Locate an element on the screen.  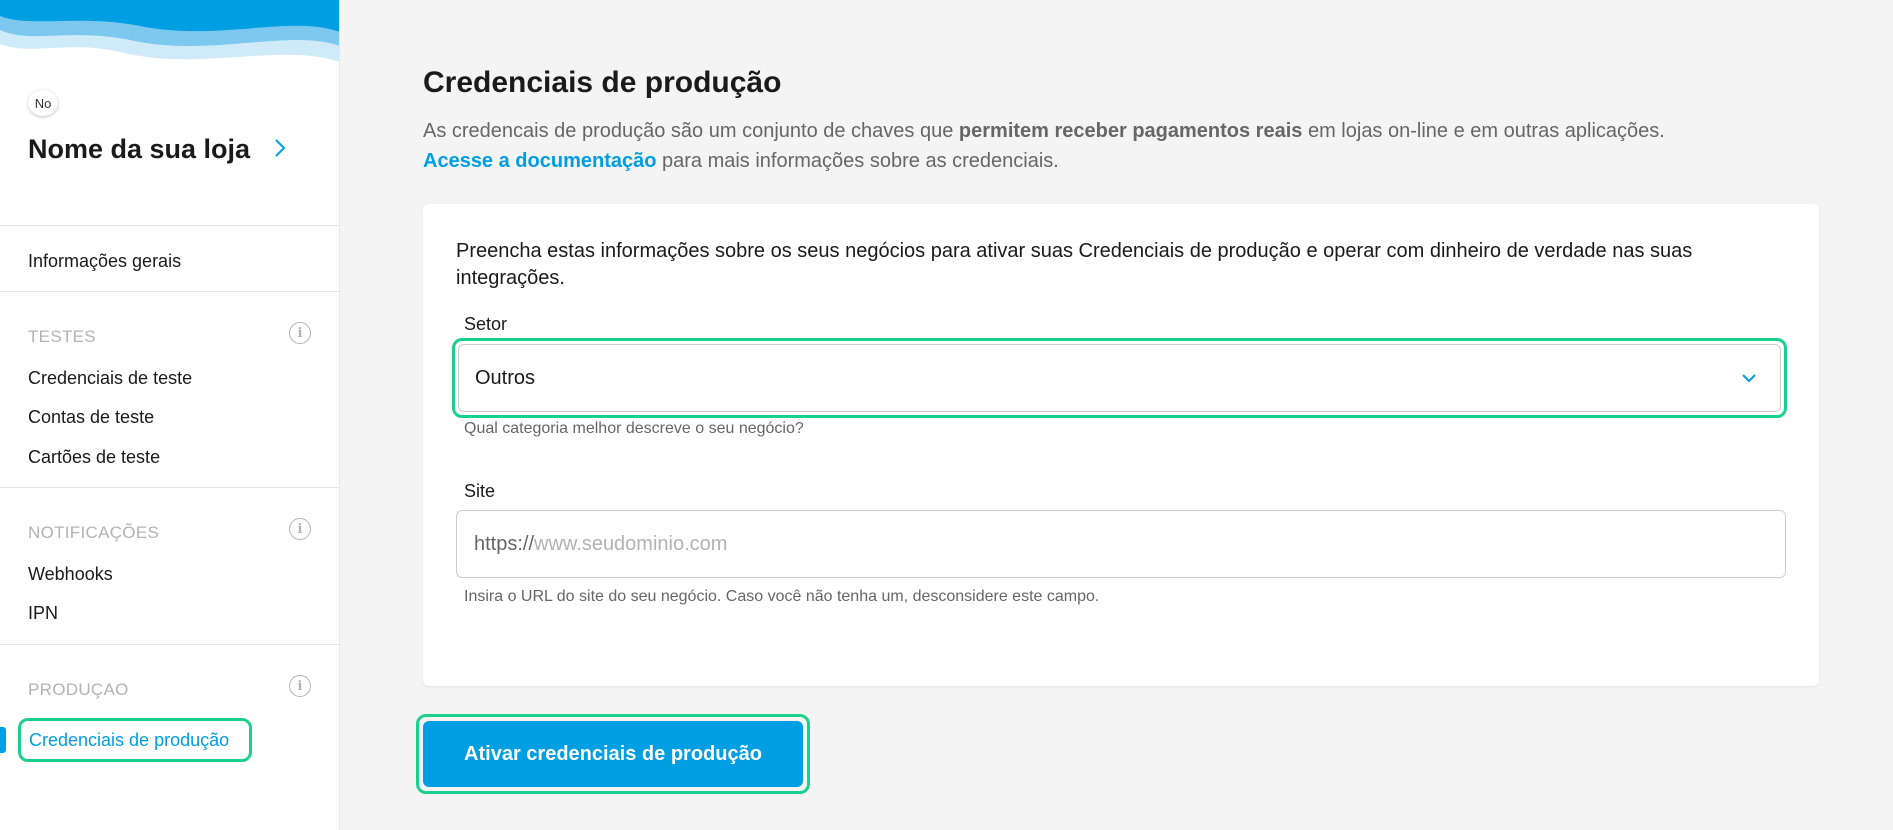
description-bold: permitem receber pagamentos reais is located at coordinates (1130, 131).